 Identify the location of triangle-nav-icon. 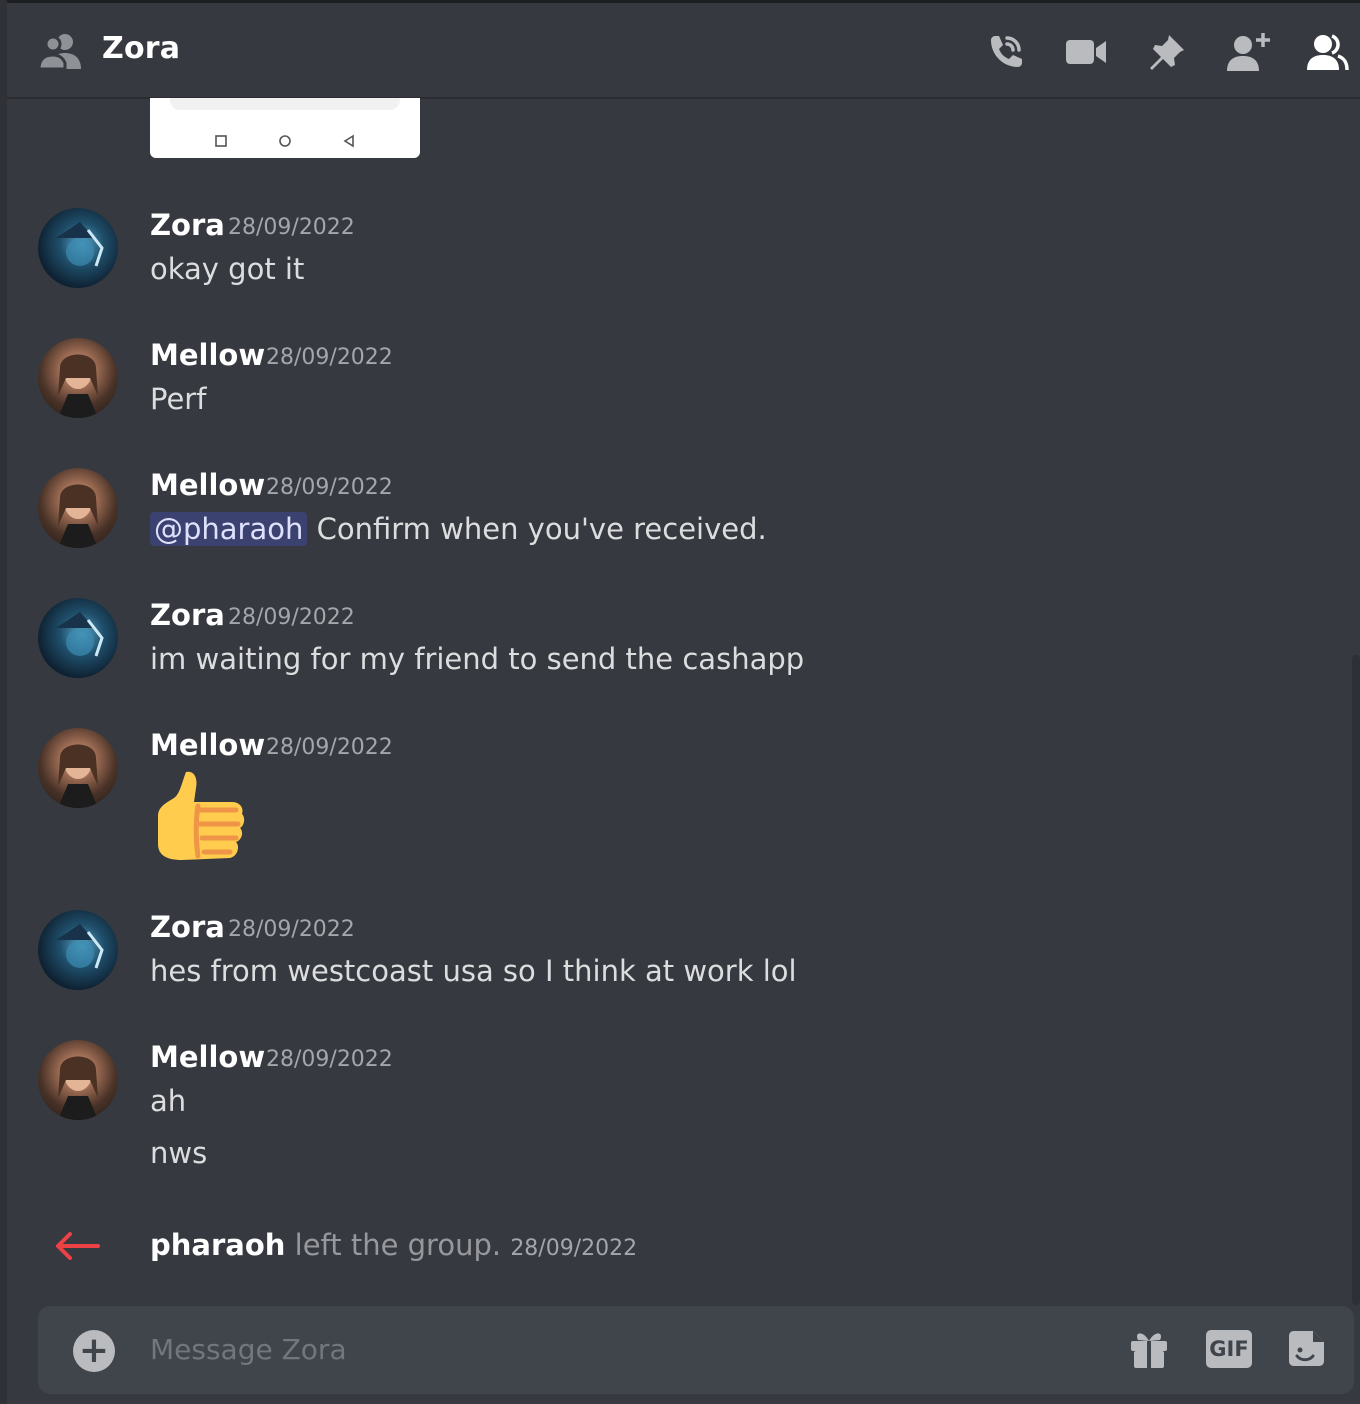
(348, 141).